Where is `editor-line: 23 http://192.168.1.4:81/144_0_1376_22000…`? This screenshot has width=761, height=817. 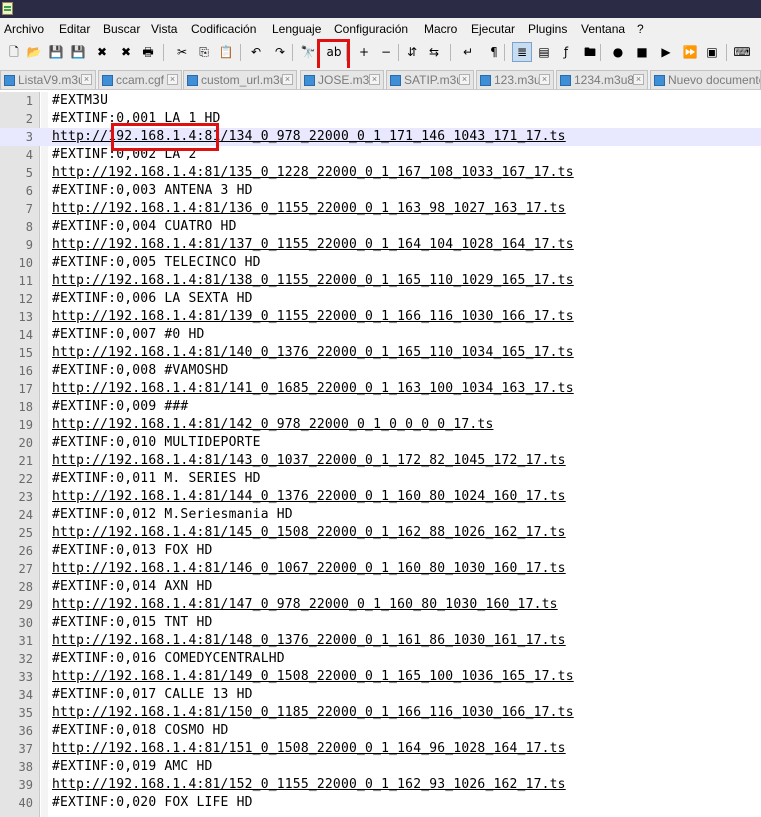
editor-line: 23 http://192.168.1.4:81/144_0_1376_22000… is located at coordinates (380, 497).